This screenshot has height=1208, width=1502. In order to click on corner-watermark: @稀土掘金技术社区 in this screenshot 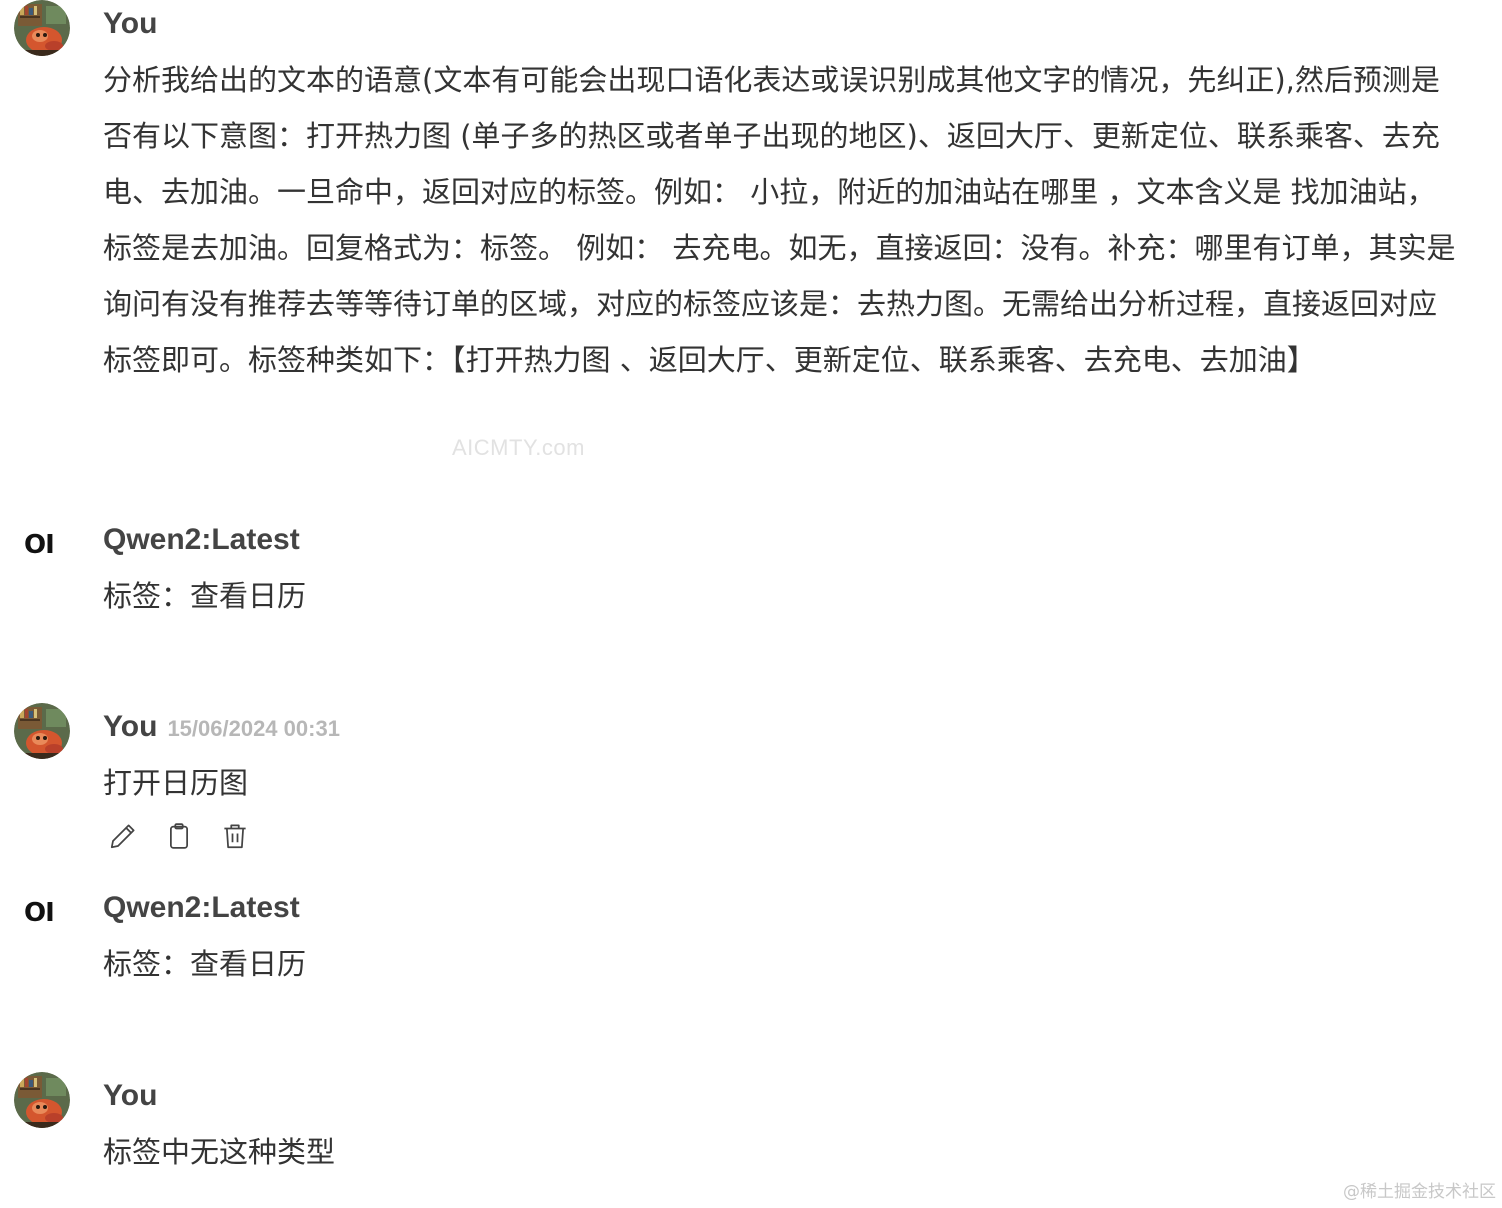, I will do `click(1419, 1192)`.